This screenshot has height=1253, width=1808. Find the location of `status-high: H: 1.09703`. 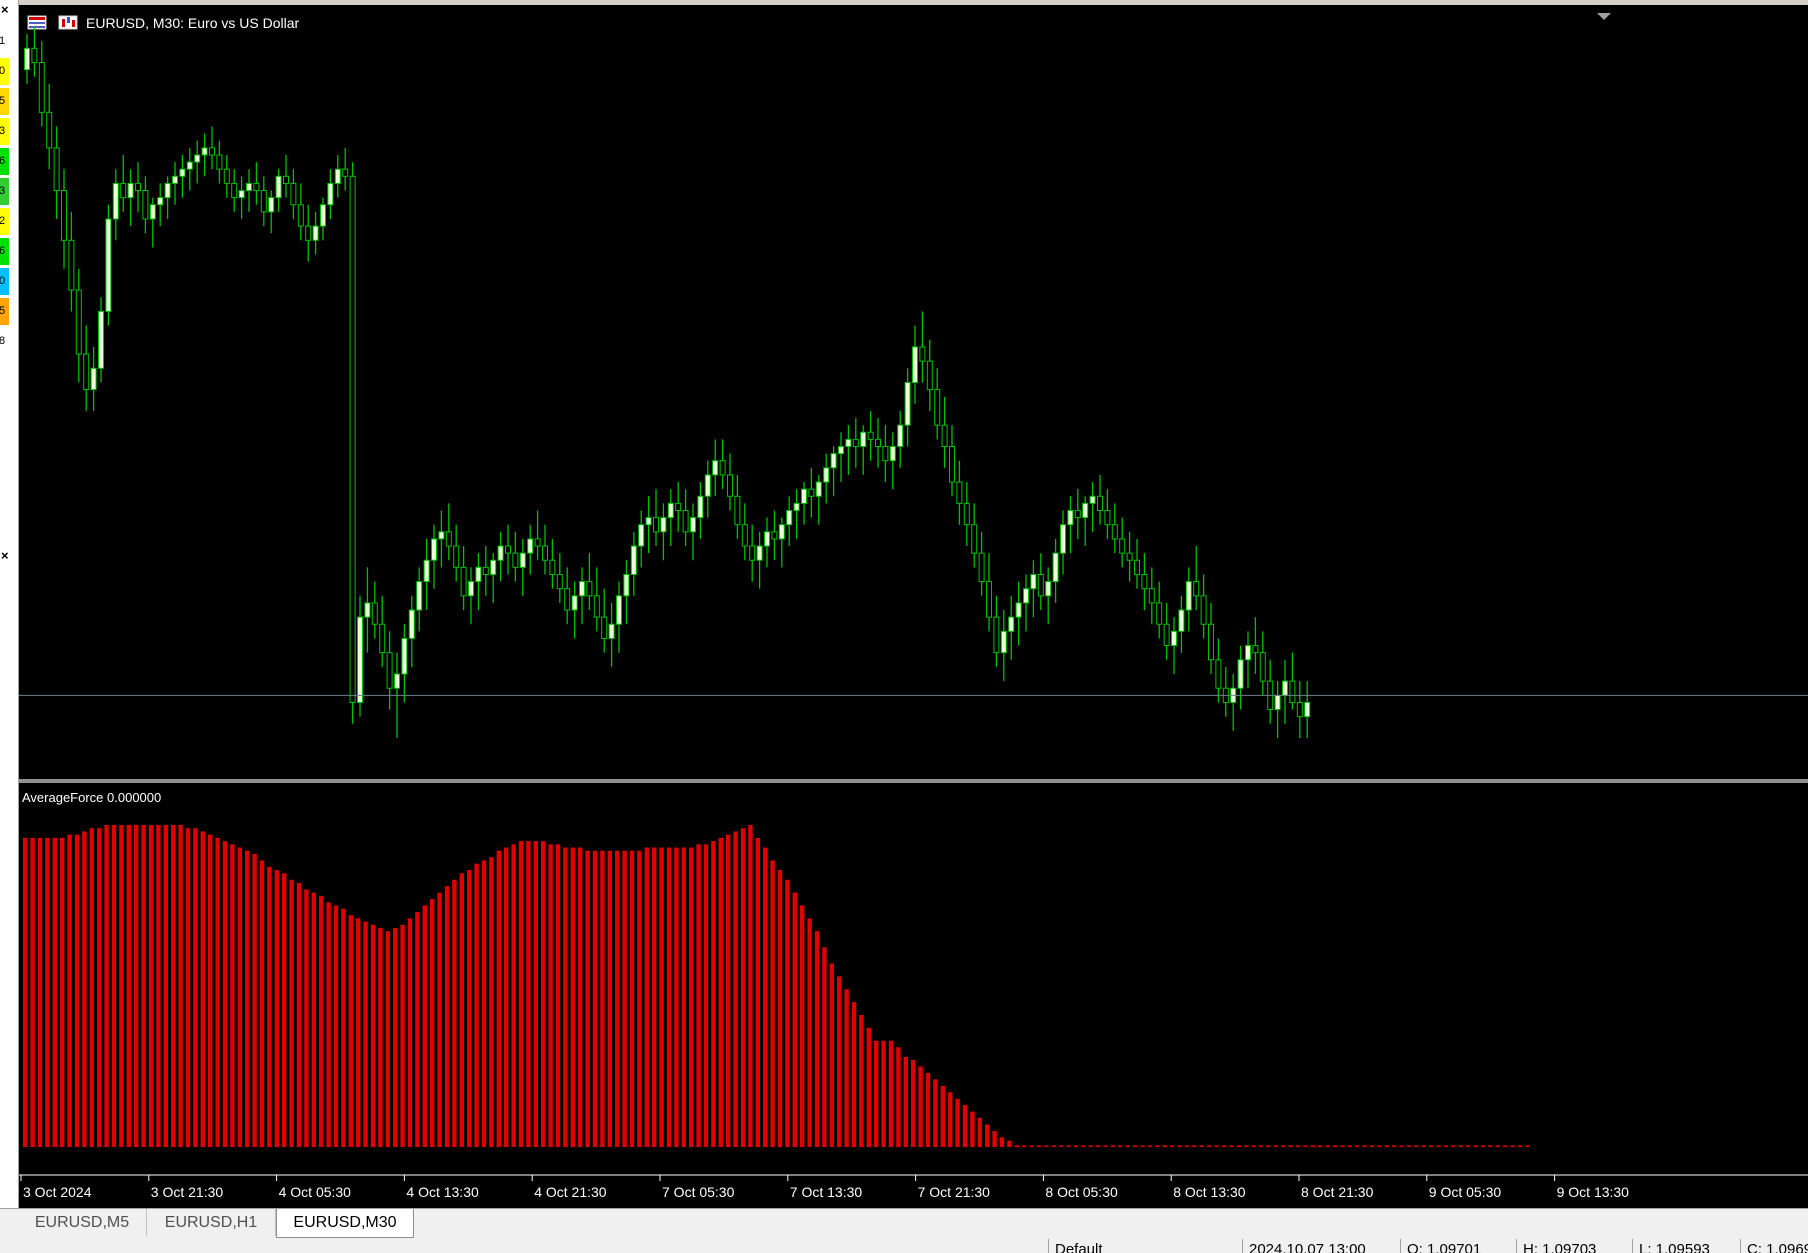

status-high: H: 1.09703 is located at coordinates (1573, 1246).